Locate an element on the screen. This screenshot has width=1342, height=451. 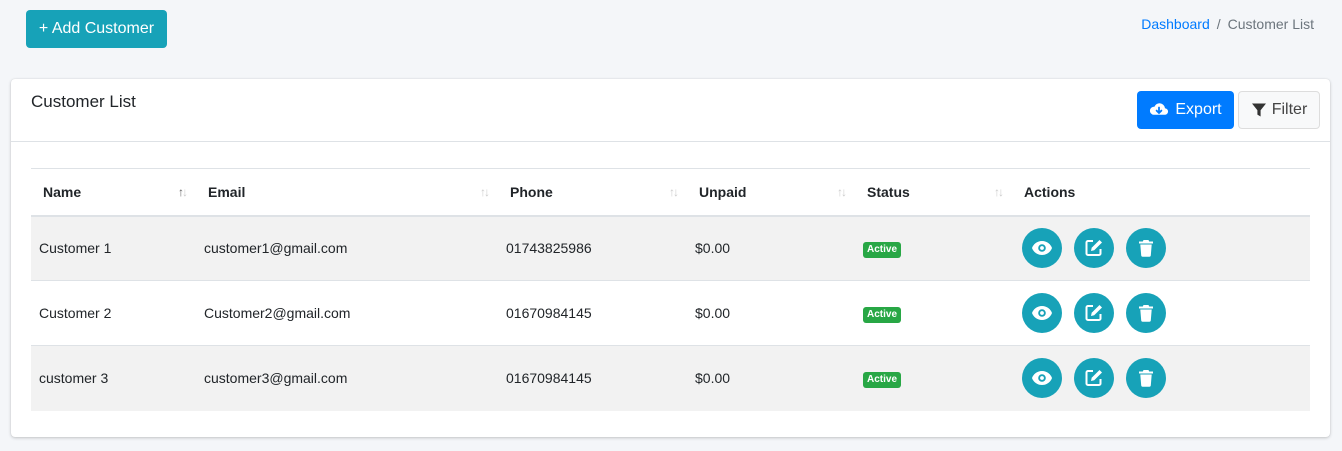
customer-name: Customer 1 is located at coordinates (75, 248).